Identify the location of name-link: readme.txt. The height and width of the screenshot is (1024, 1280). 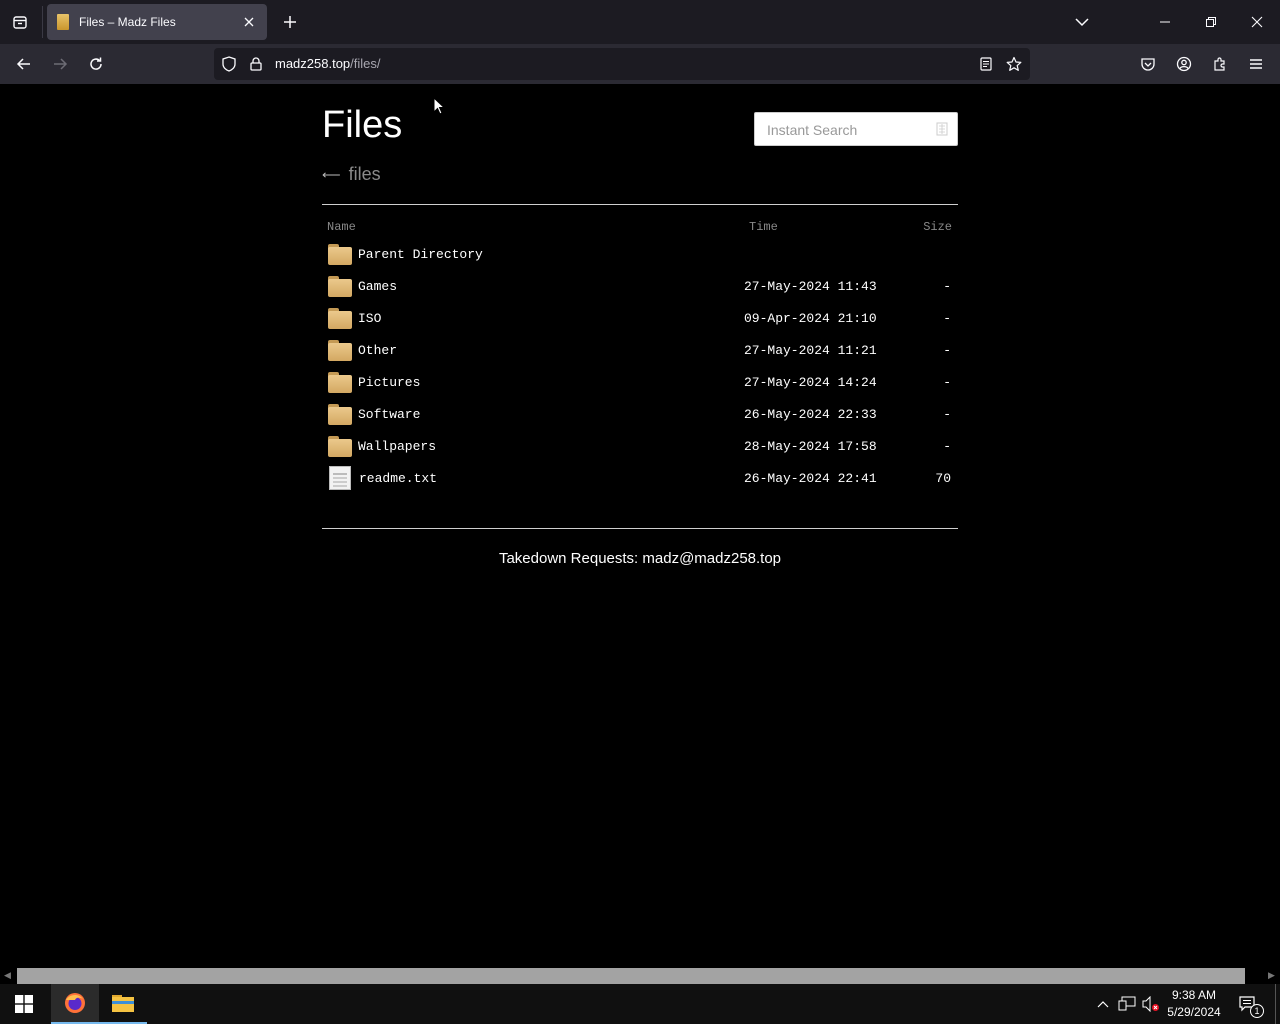
(536, 478).